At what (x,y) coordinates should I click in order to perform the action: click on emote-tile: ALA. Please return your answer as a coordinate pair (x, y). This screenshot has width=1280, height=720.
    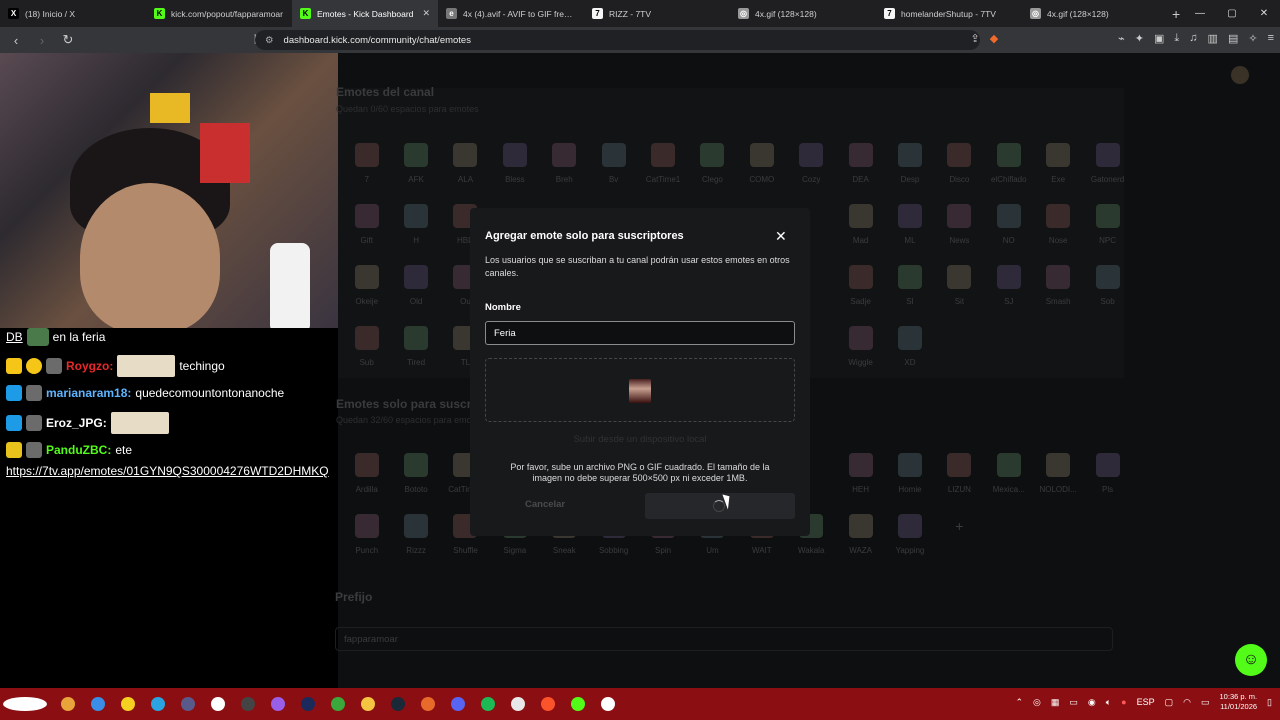
    Looking at the image, I should click on (465, 163).